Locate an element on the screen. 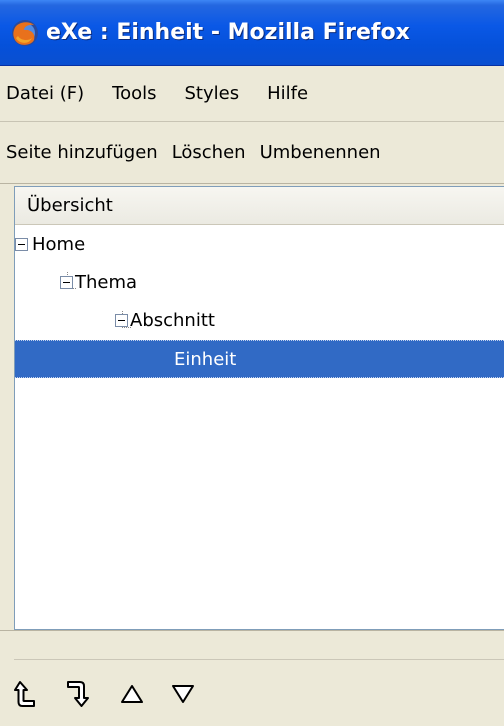  tree-item-label: Abschnitt is located at coordinates (172, 320).